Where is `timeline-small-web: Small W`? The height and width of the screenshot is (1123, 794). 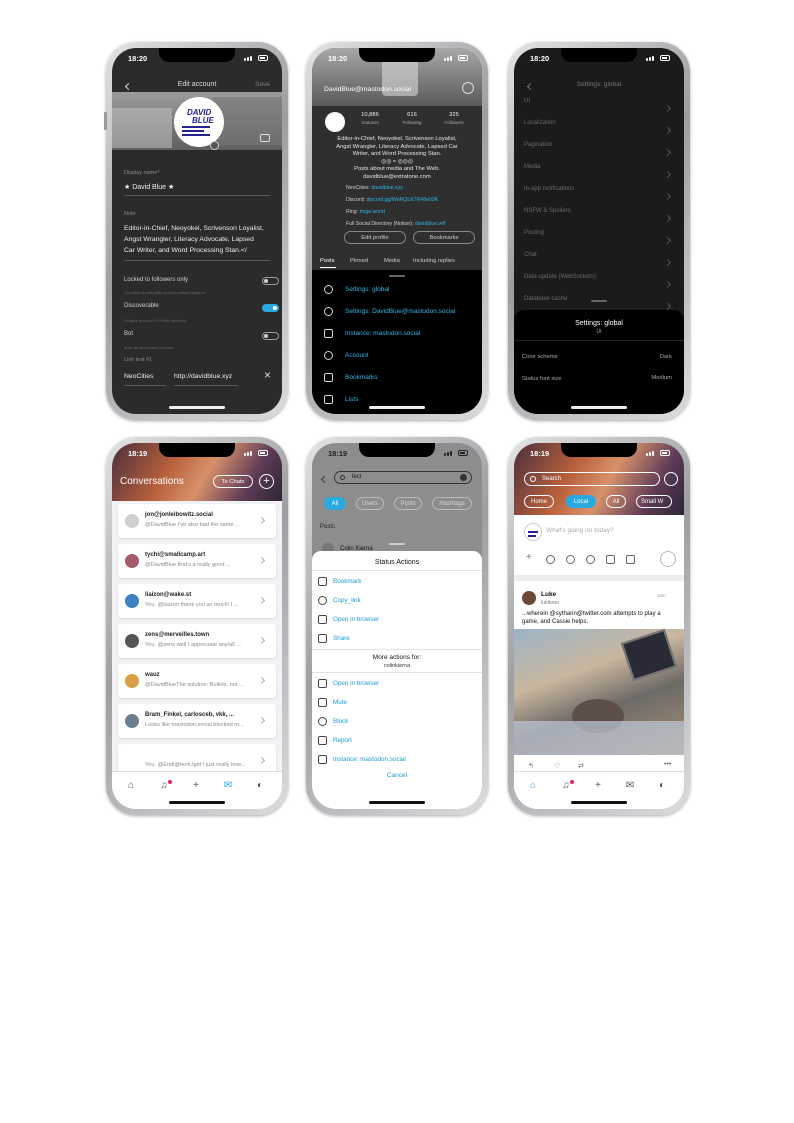
timeline-small-web: Small W is located at coordinates (654, 501).